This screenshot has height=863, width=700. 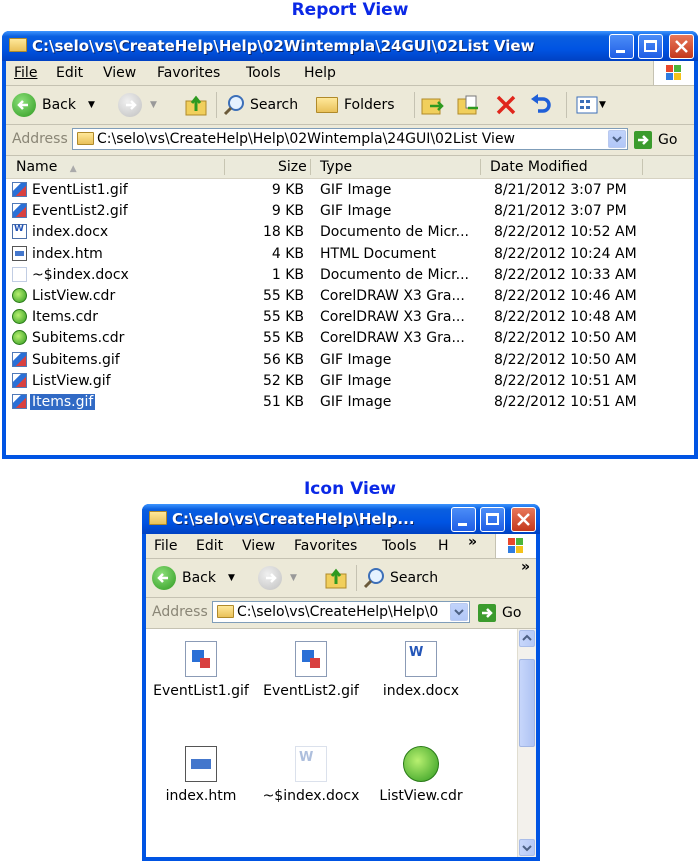 I want to click on file-date-modified: 8/22/2012 10:24 AM, so click(x=565, y=253).